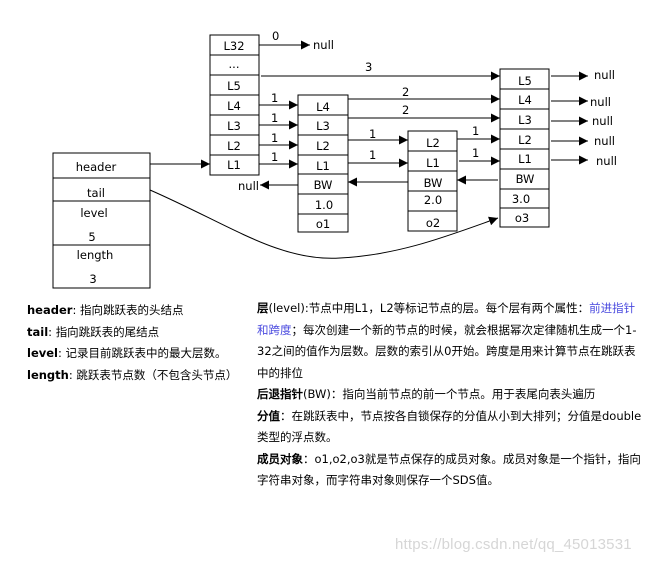 The image size is (648, 564). I want to click on legend-backward: 后退指针(BW)：指向当前节点的前一个节点。用于表尾向表头遍历, so click(426, 394).